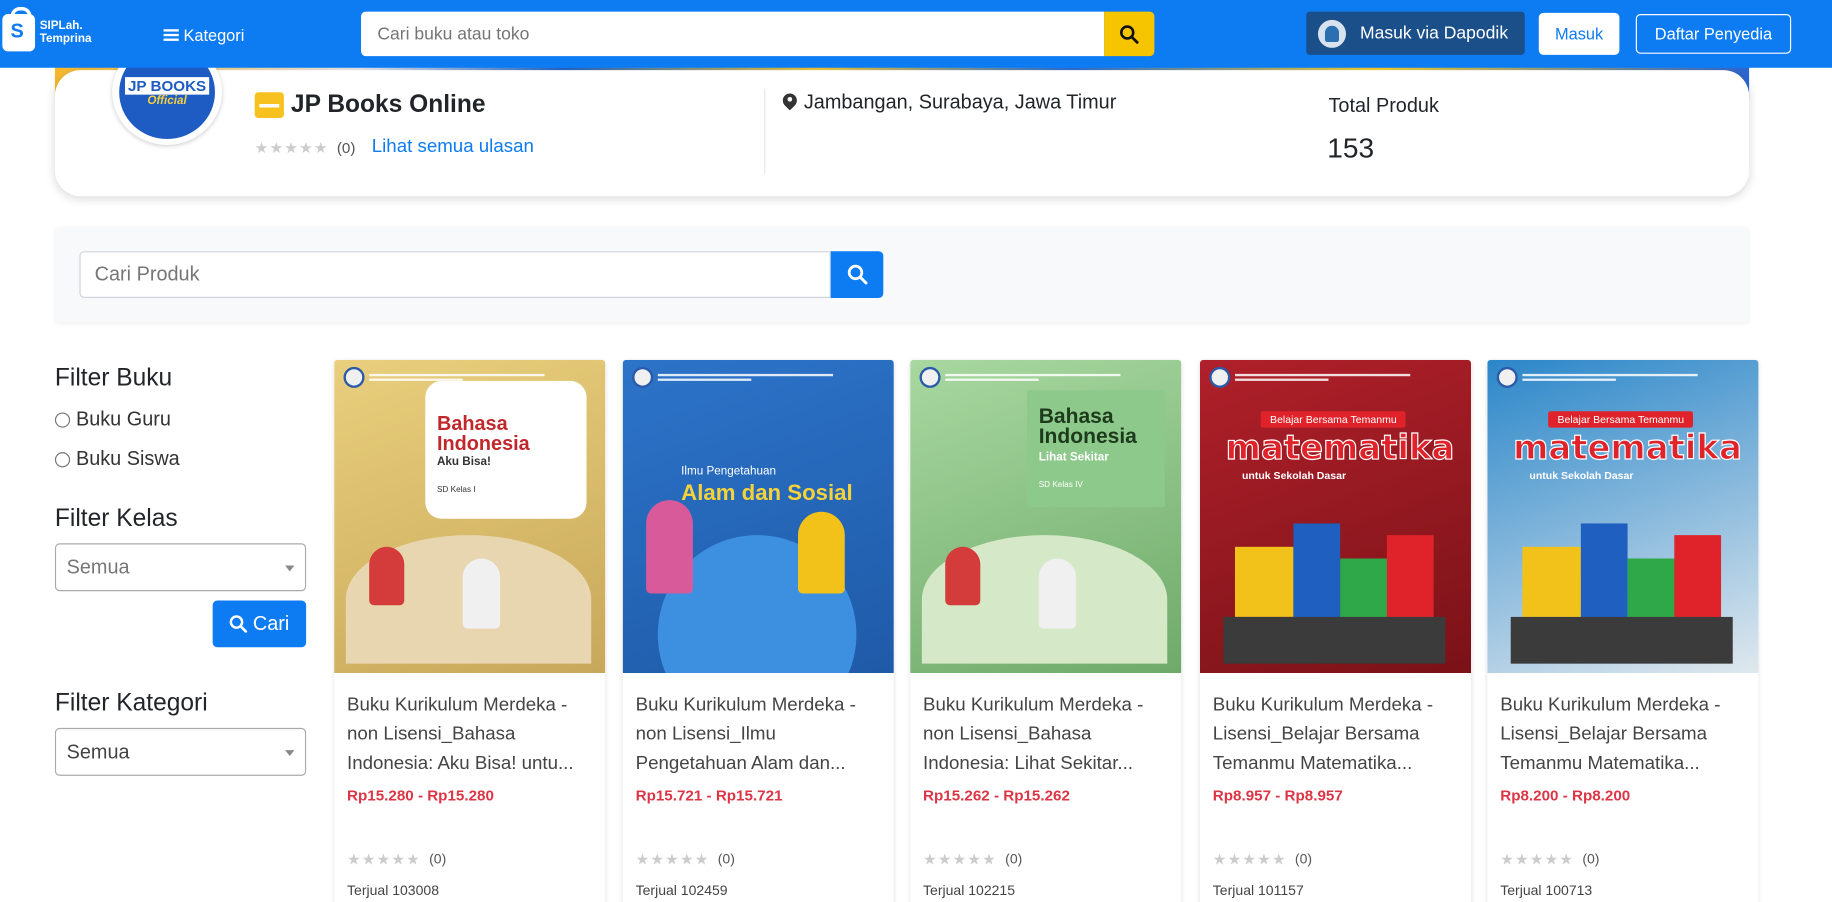 Image resolution: width=1832 pixels, height=902 pixels. Describe the element at coordinates (1331, 33) in the screenshot. I see `tut-wuri-handayani-icon` at that location.